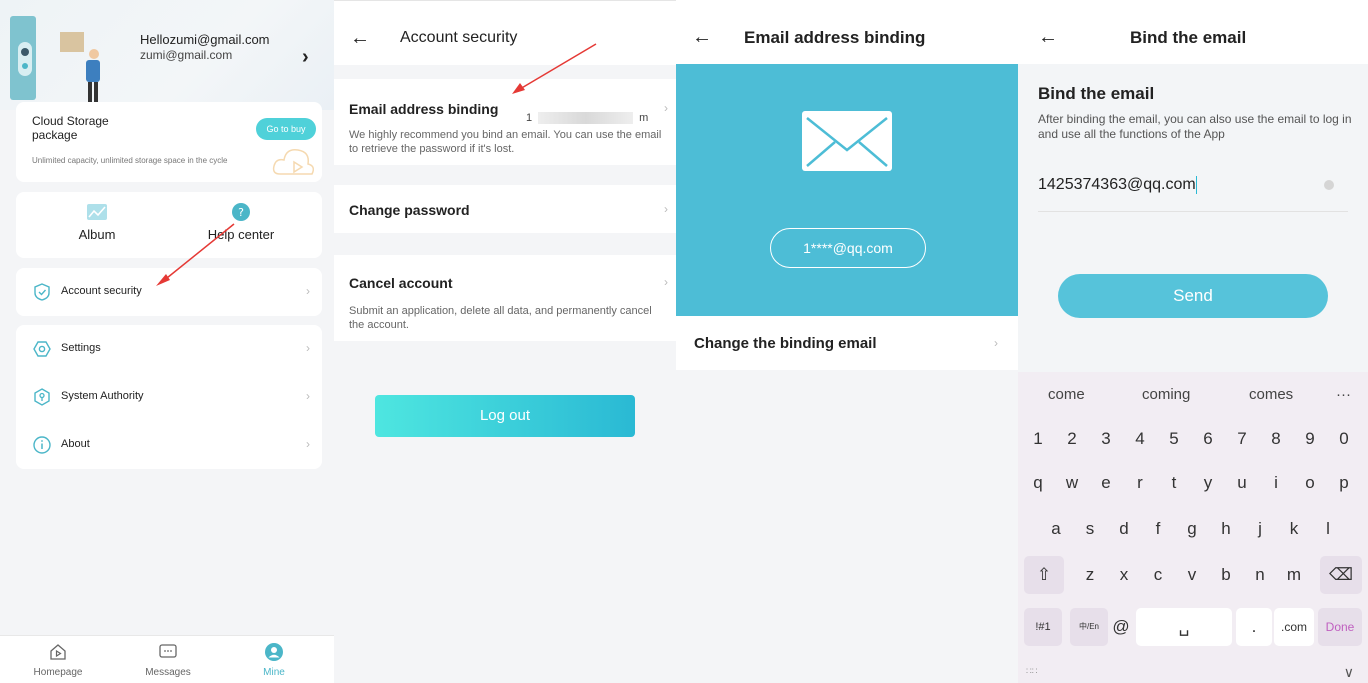  I want to click on tab-homepage: Homepage, so click(58, 661).